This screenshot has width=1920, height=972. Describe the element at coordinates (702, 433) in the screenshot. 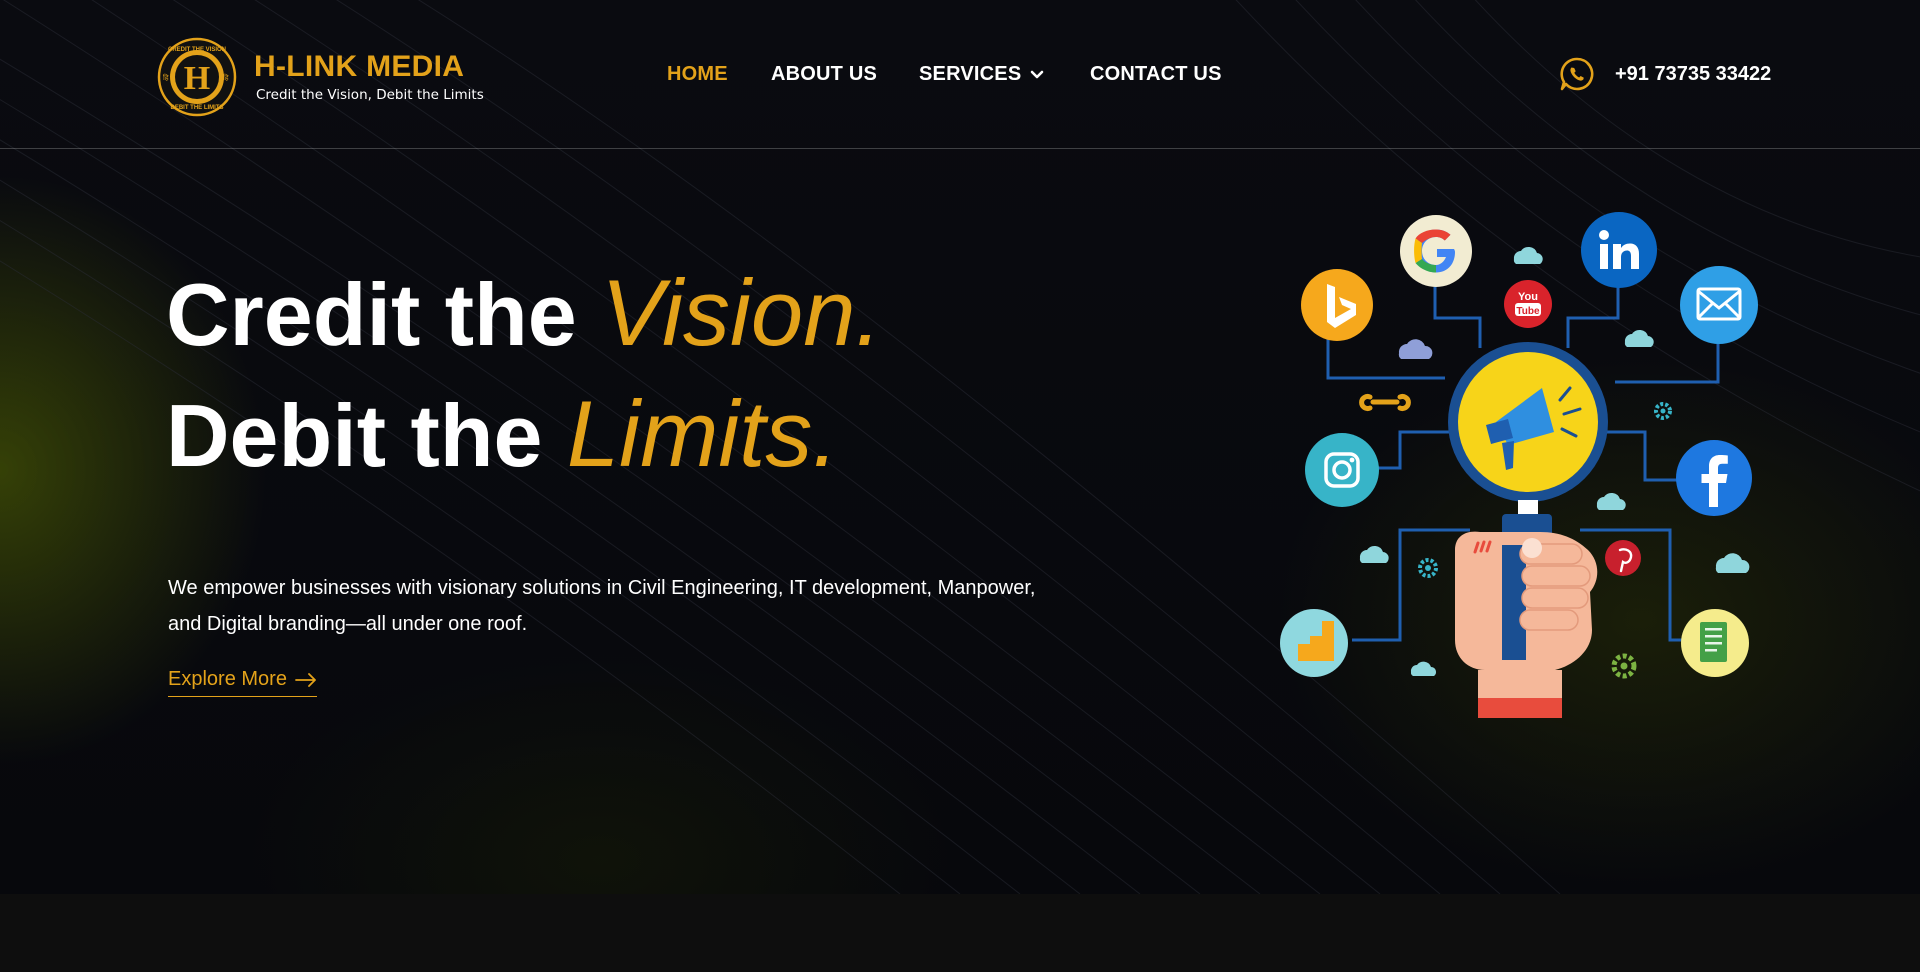

I see `headline-line-2-accent: Limits.` at that location.